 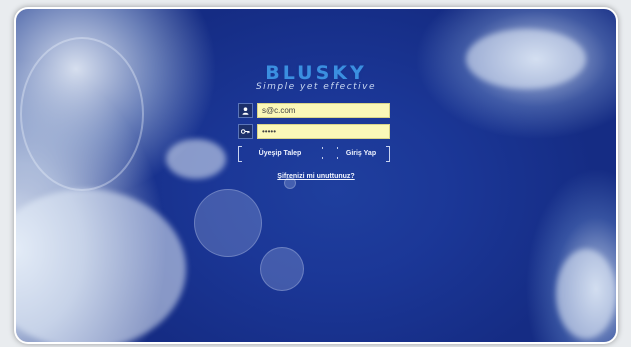 I want to click on register-request-button: Üyeşip Talep, so click(x=280, y=154).